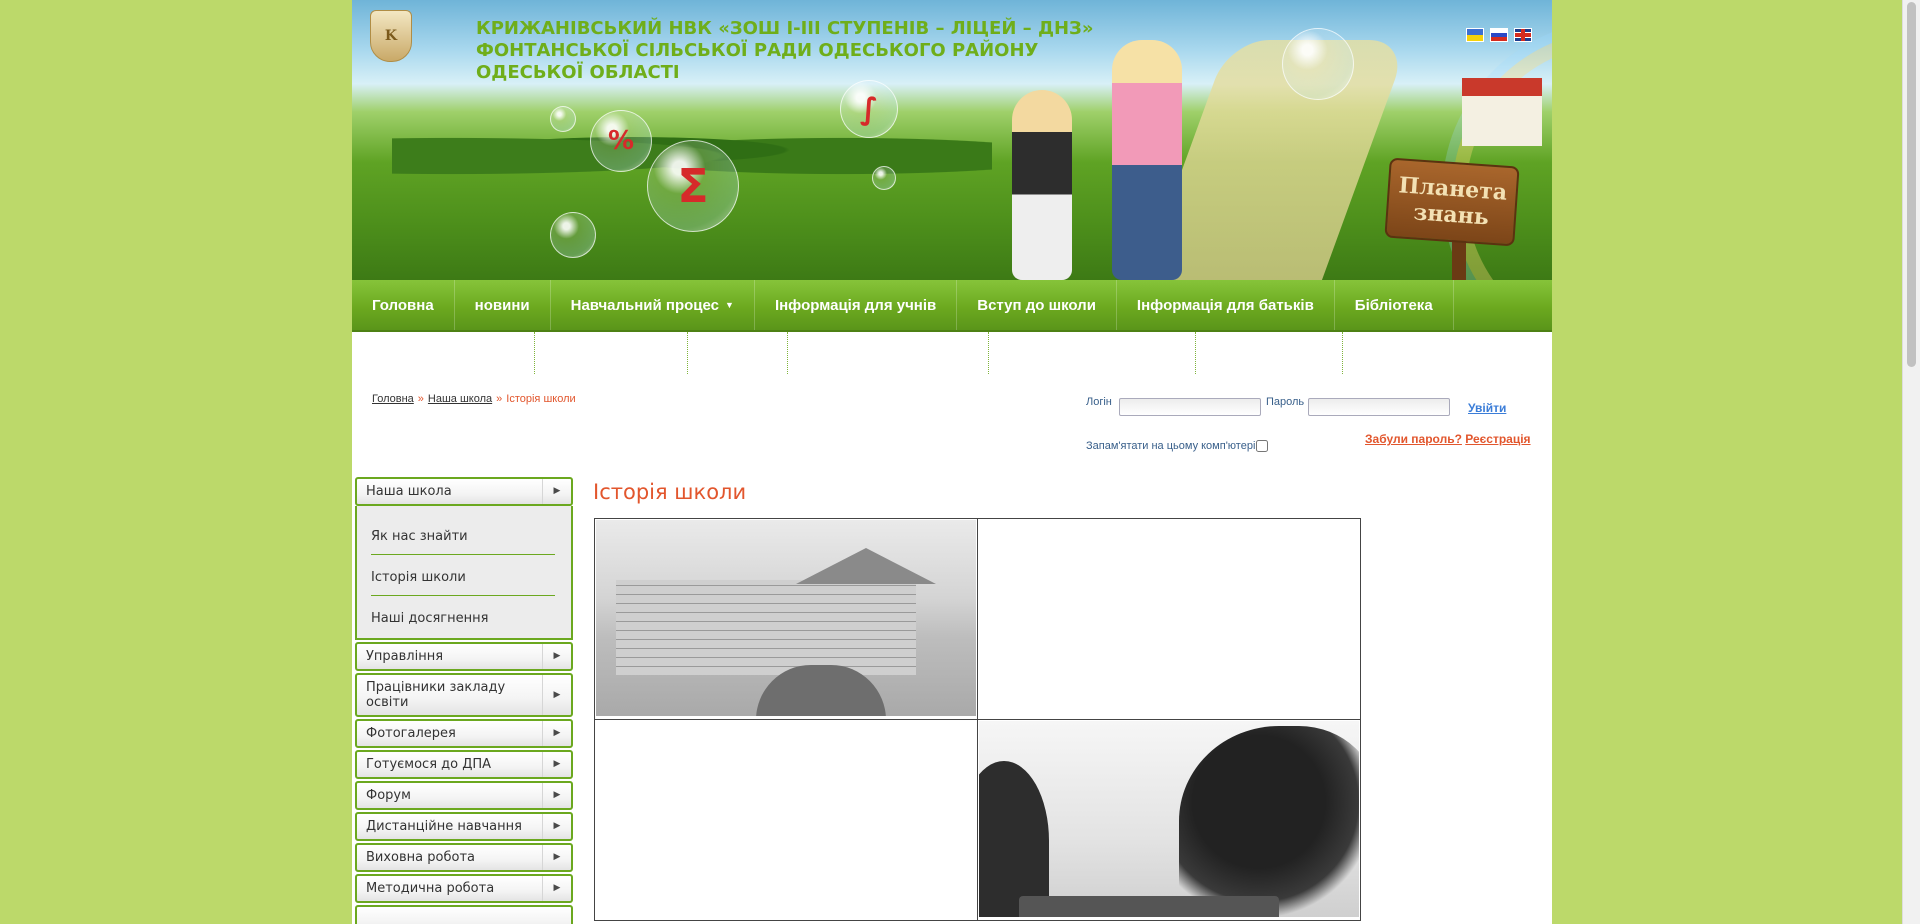 This screenshot has width=1920, height=924. What do you see at coordinates (693, 186) in the screenshot?
I see `bubble-sigma: Σ` at bounding box center [693, 186].